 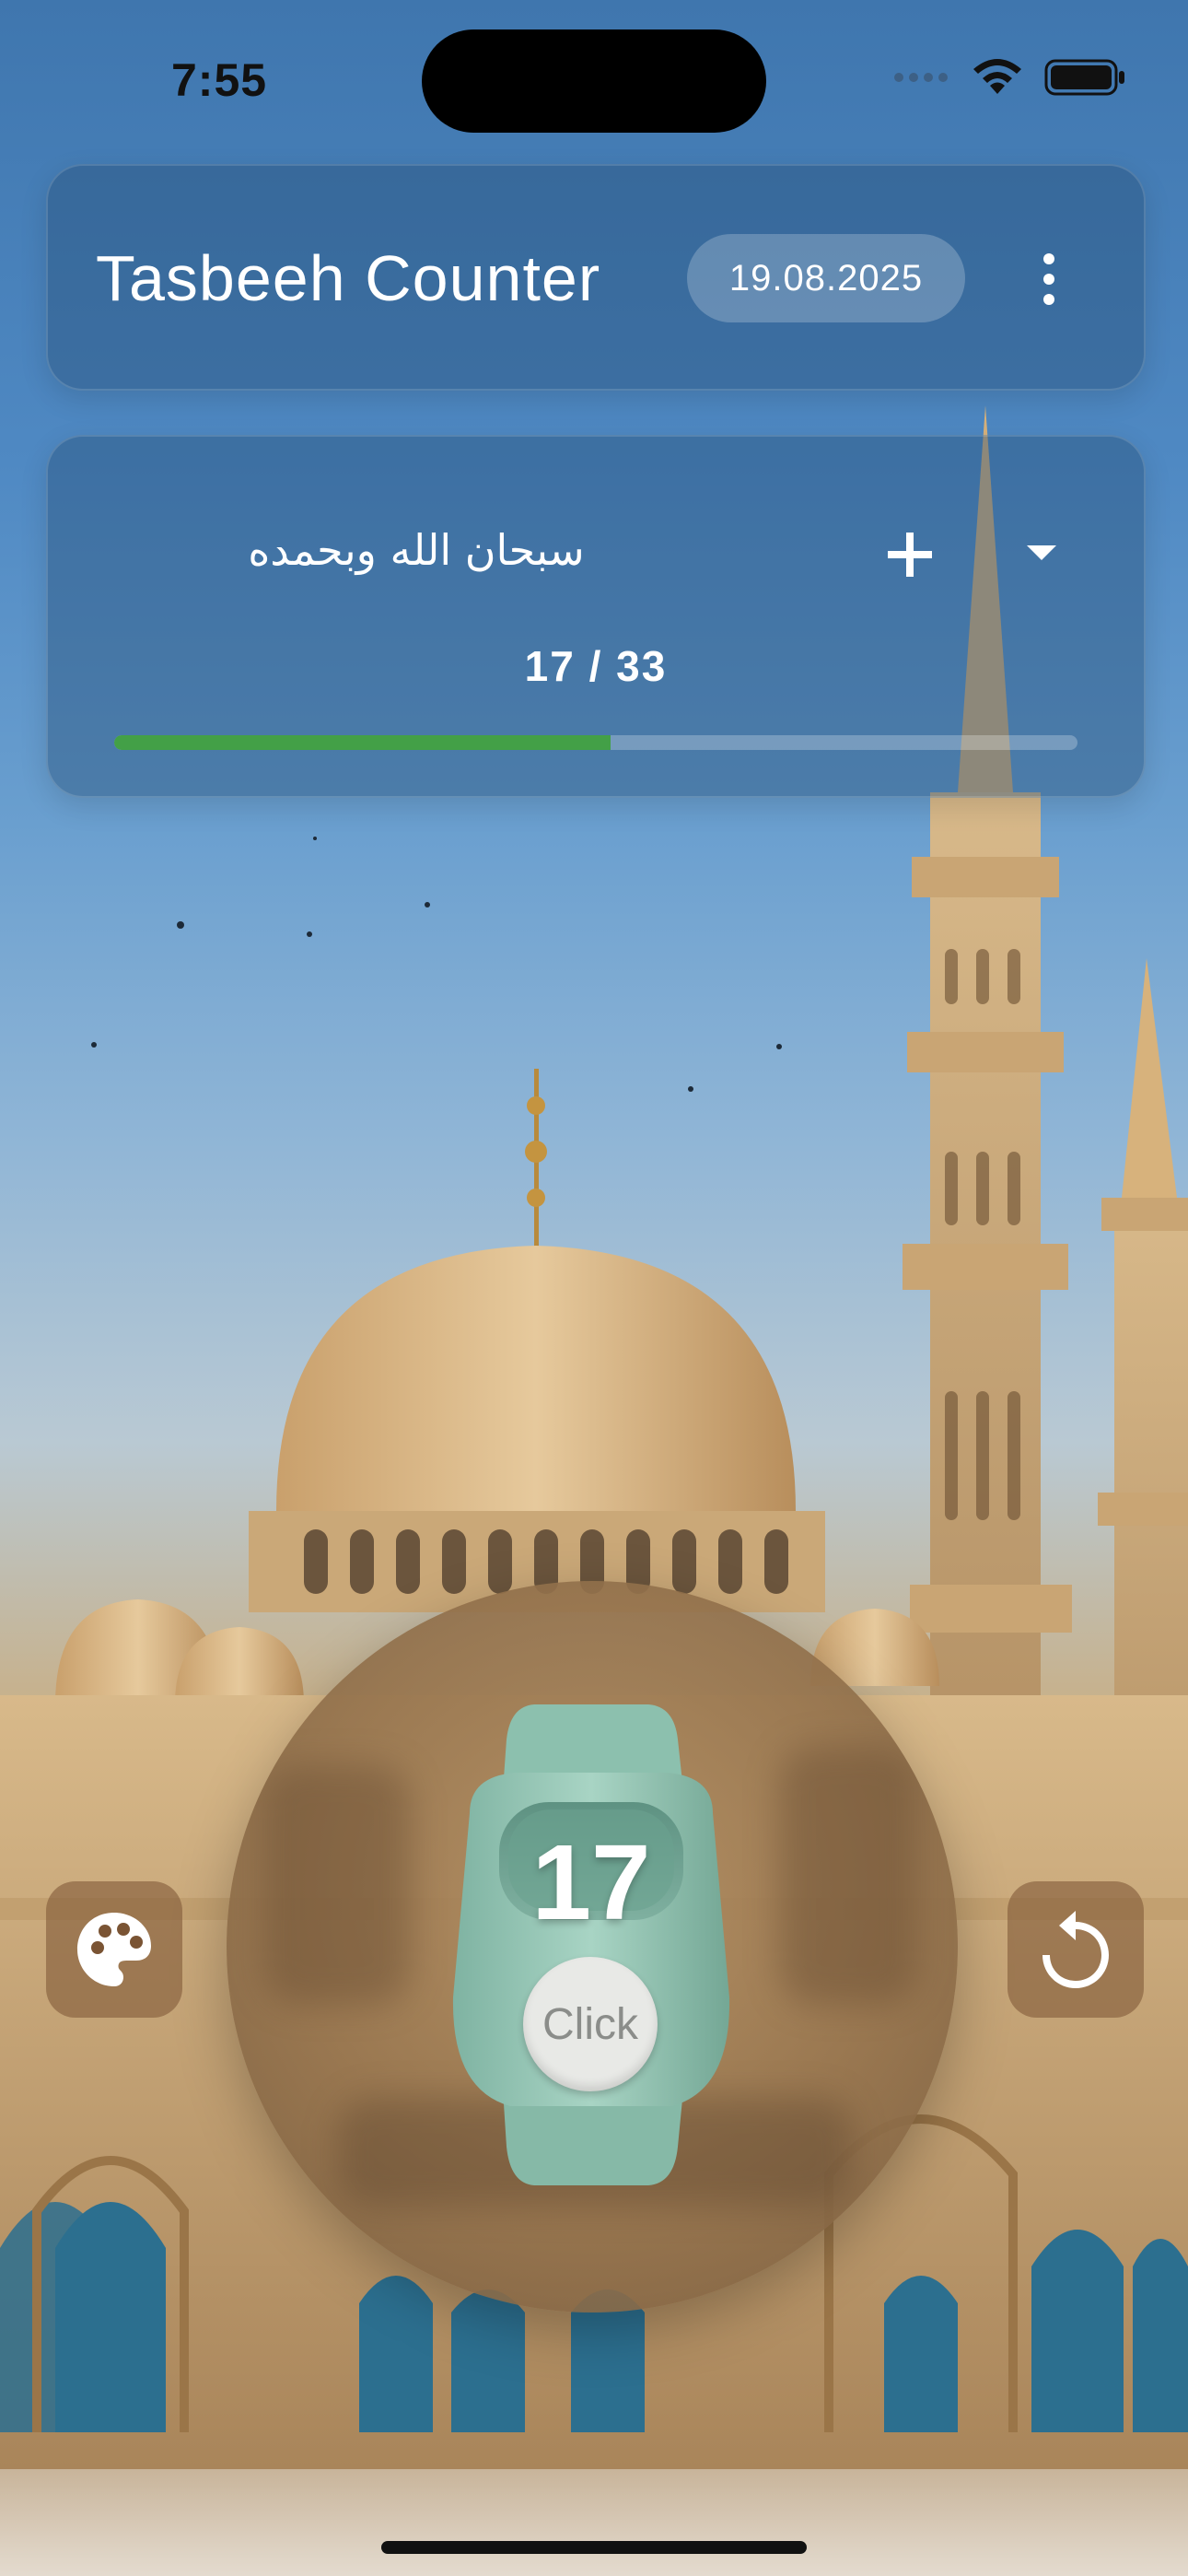 I want to click on theme-button, so click(x=114, y=1949).